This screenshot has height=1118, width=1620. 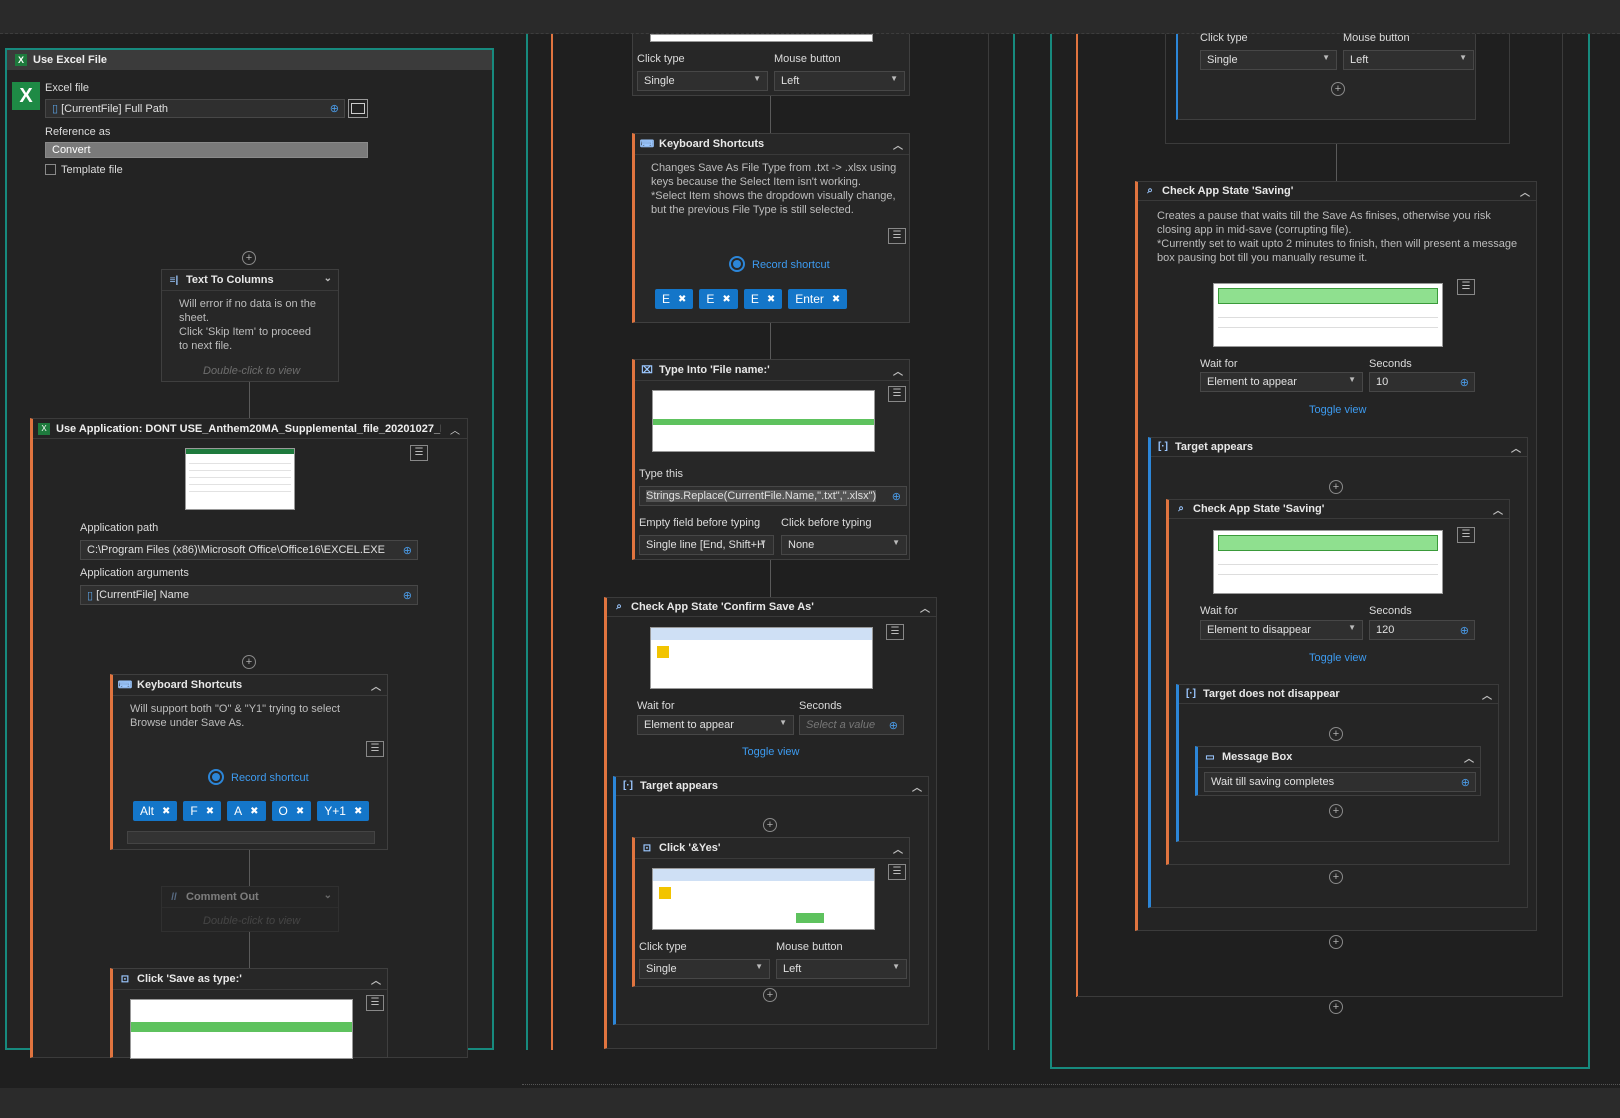 I want to click on click-activity-bottom: Click type Mouse button Single ▼ Left ▼, so click(x=771, y=65).